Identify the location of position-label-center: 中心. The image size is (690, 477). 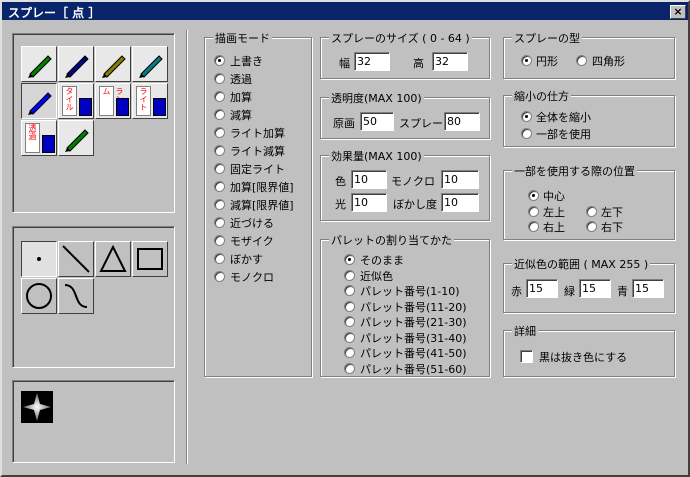
(554, 196).